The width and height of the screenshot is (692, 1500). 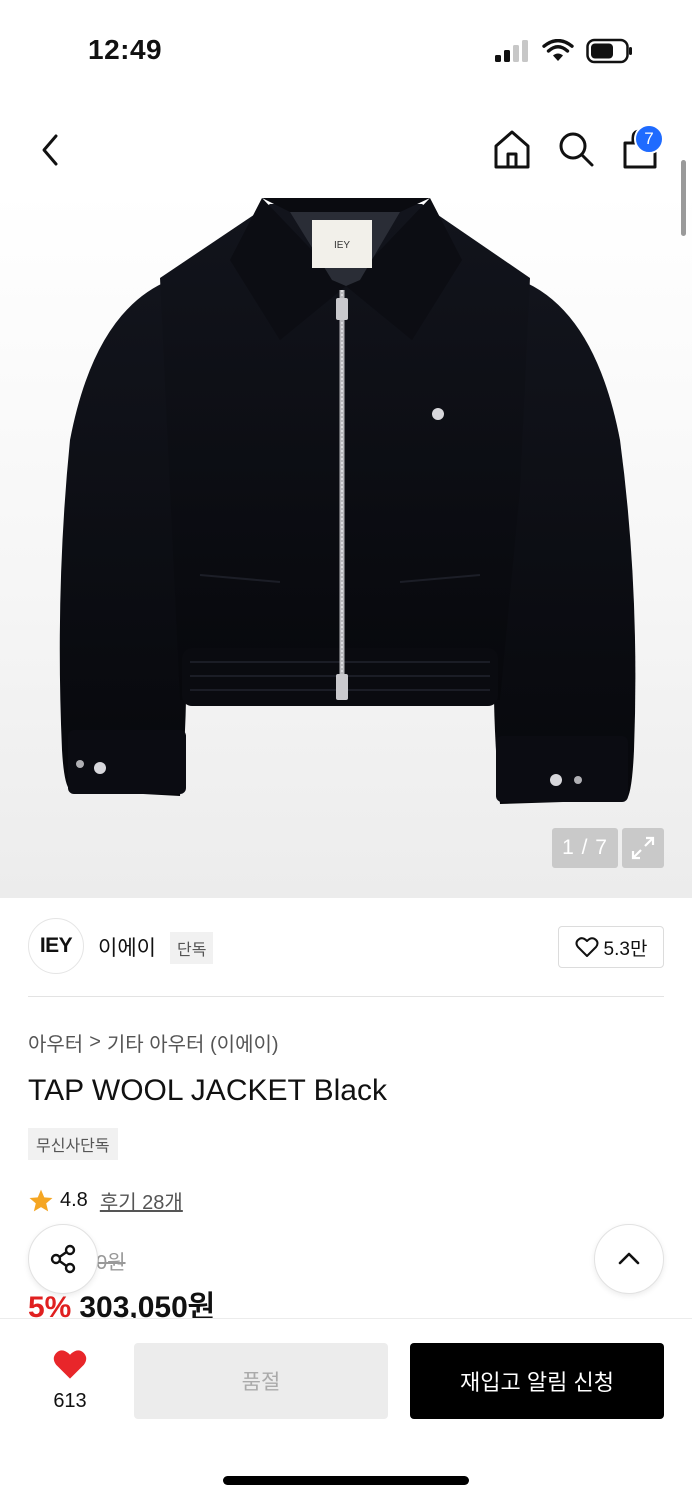 I want to click on chevron-left-icon, so click(x=50, y=150).